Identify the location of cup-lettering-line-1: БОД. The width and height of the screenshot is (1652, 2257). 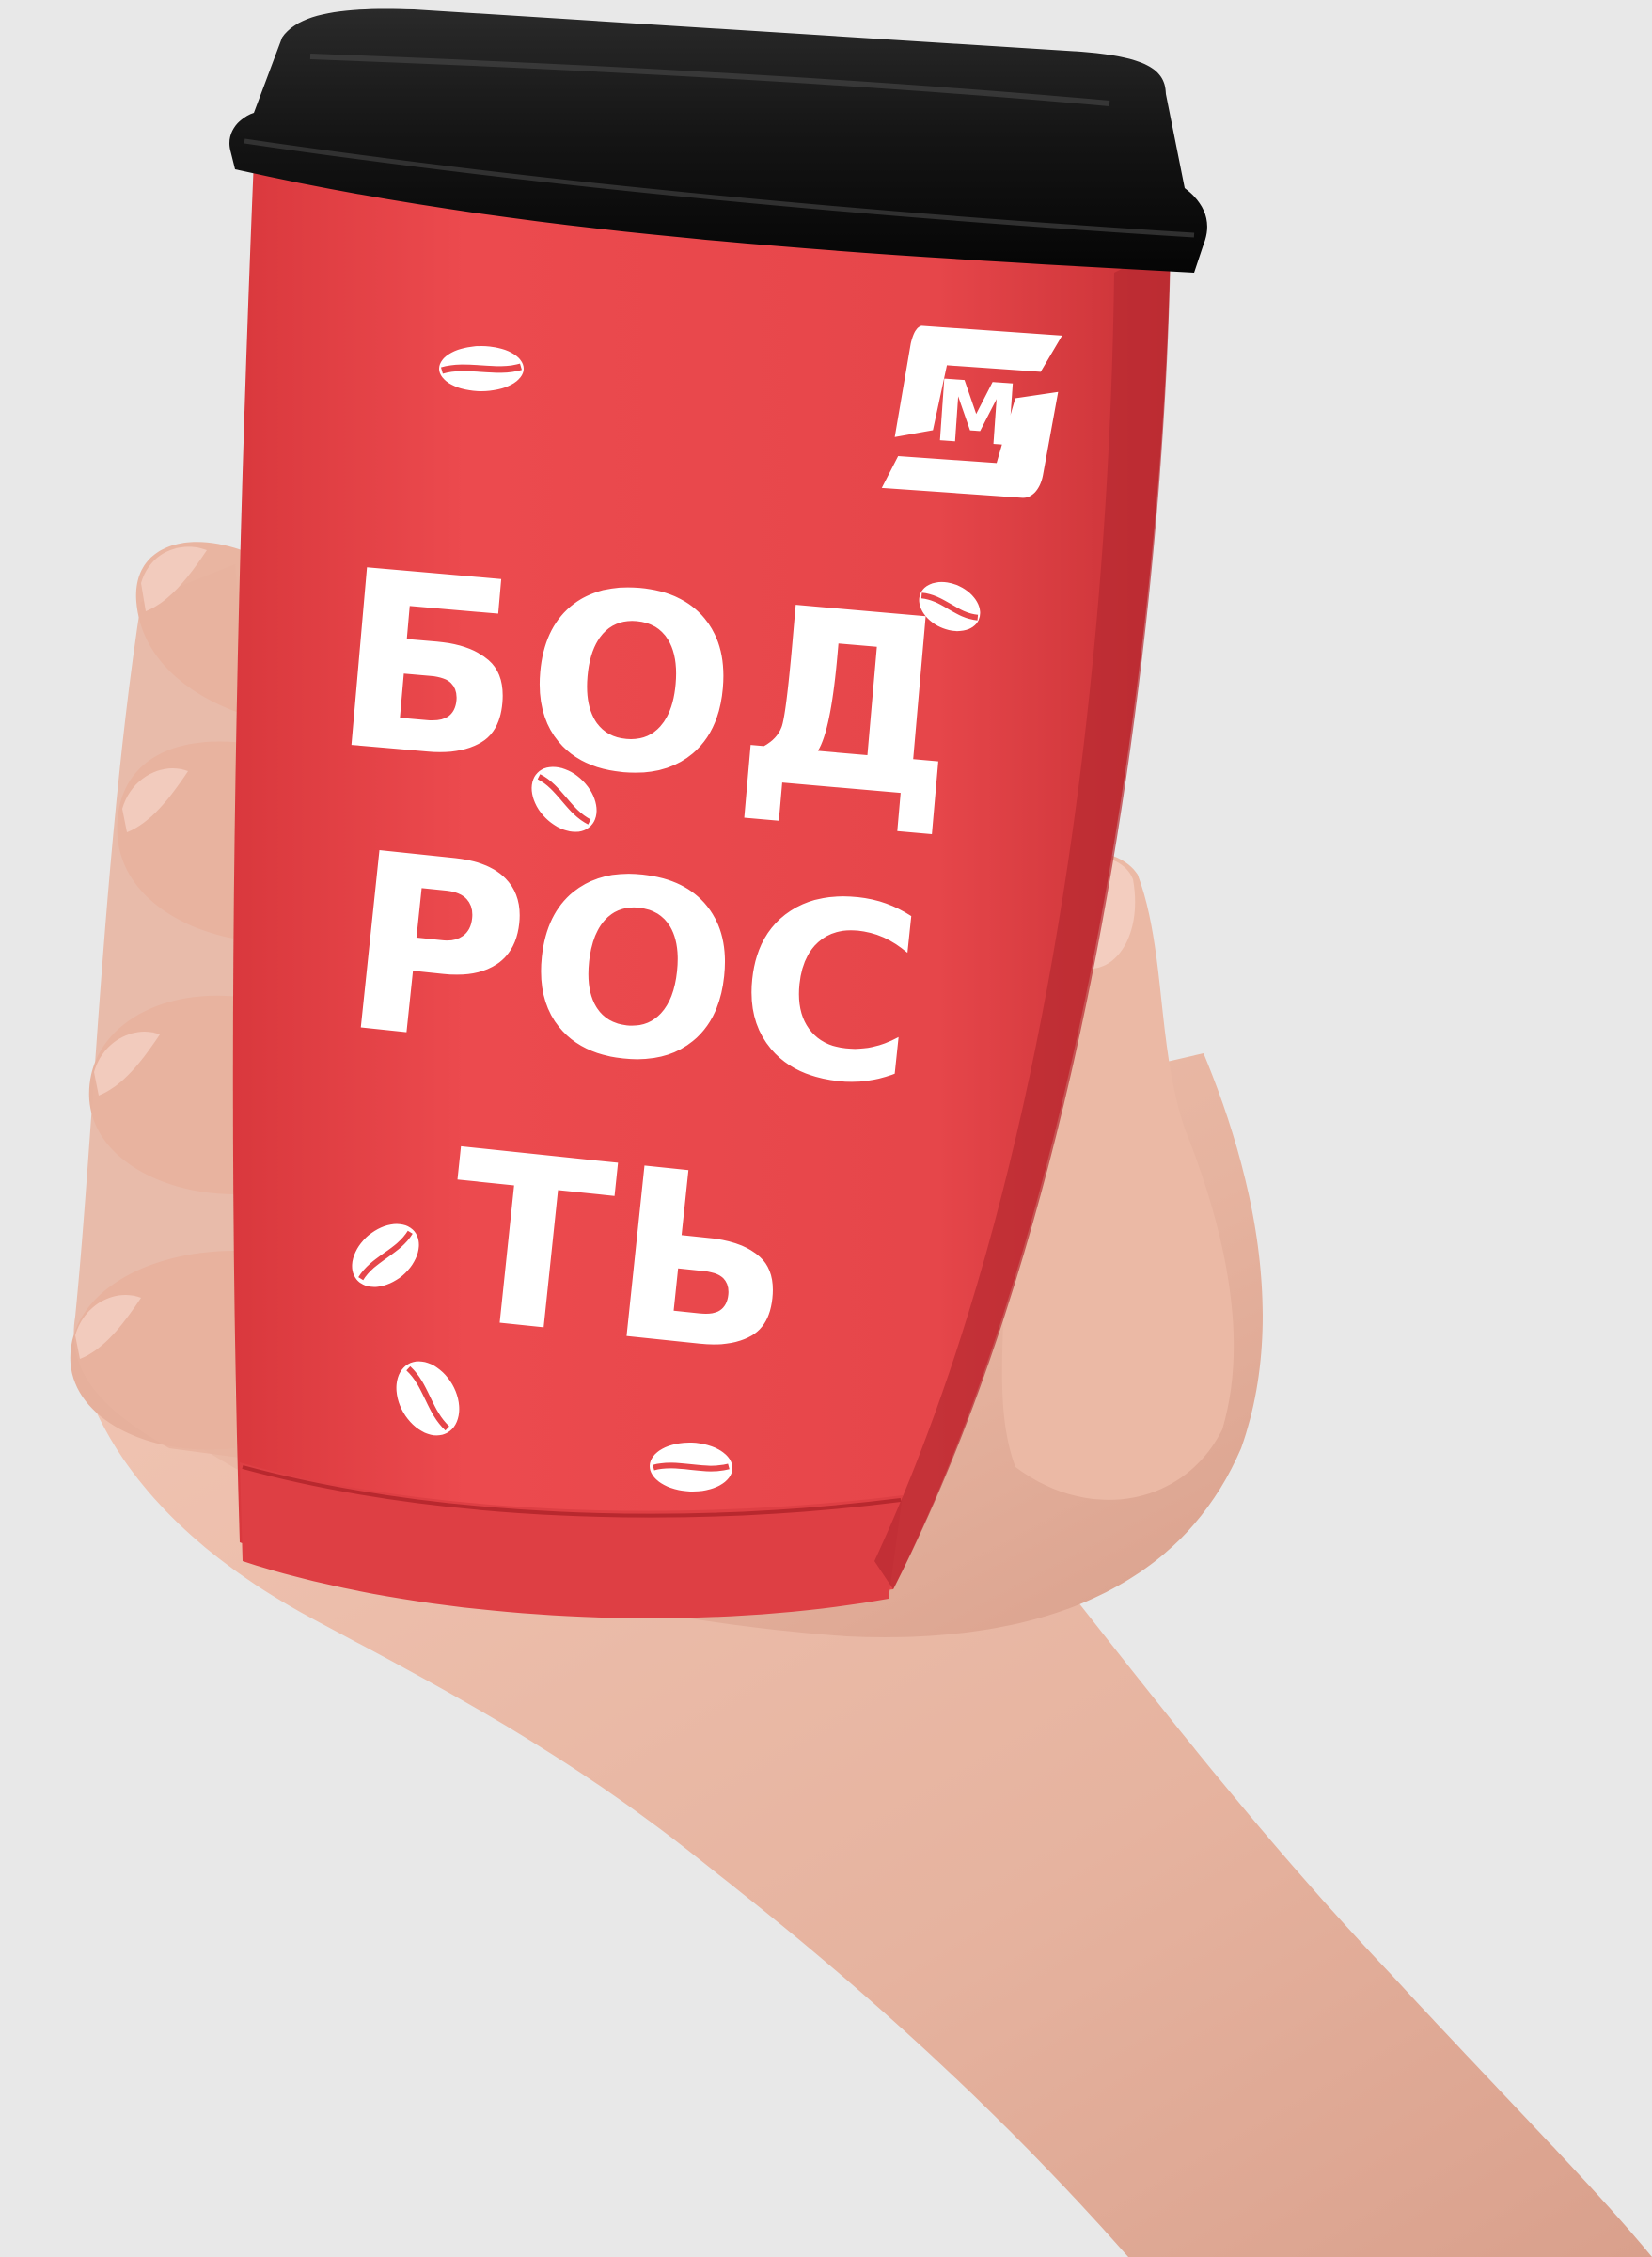
(650, 687).